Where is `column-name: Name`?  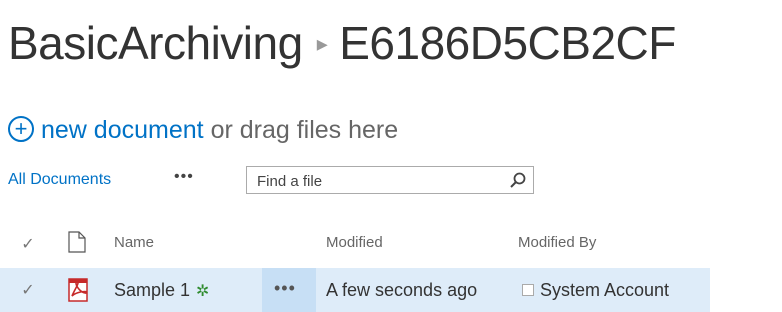 column-name: Name is located at coordinates (134, 242).